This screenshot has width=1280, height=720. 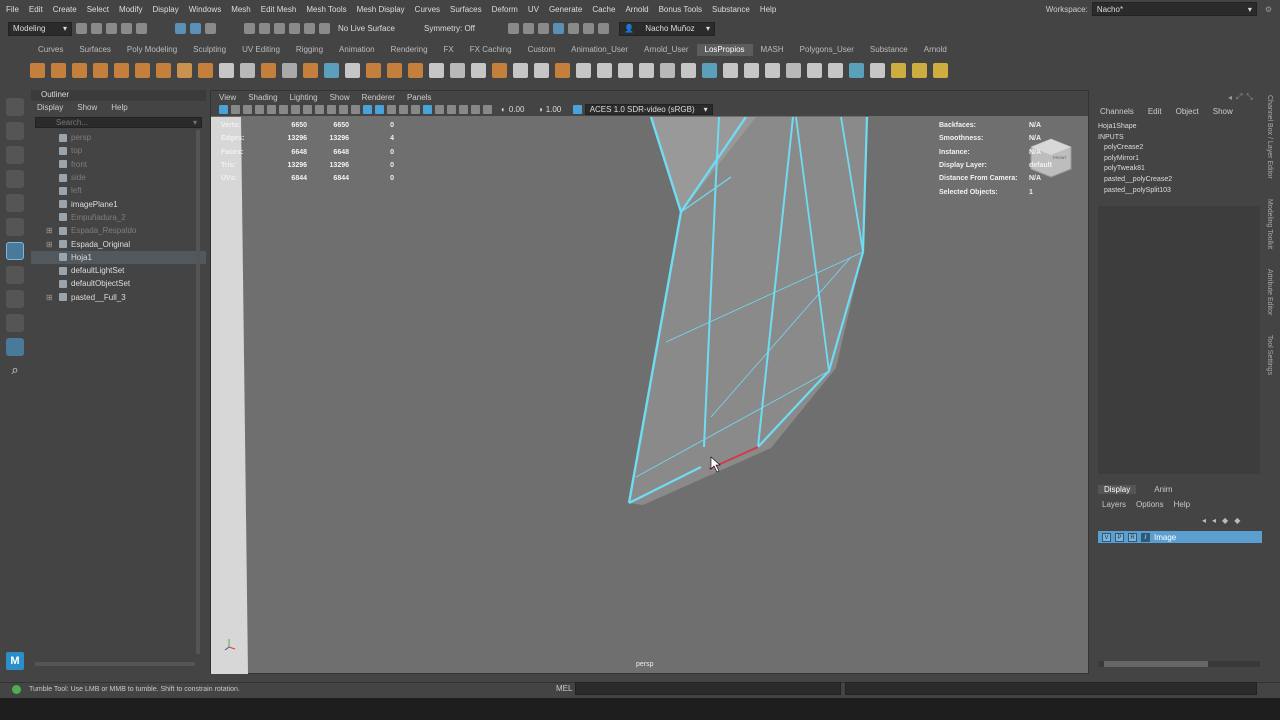 What do you see at coordinates (118, 203) in the screenshot?
I see `outliner-item: imagePlane1` at bounding box center [118, 203].